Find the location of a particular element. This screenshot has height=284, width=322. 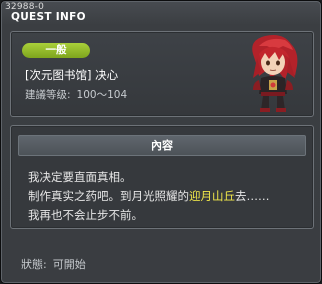

quest-level: 建議等级: 100～104 is located at coordinates (76, 95).